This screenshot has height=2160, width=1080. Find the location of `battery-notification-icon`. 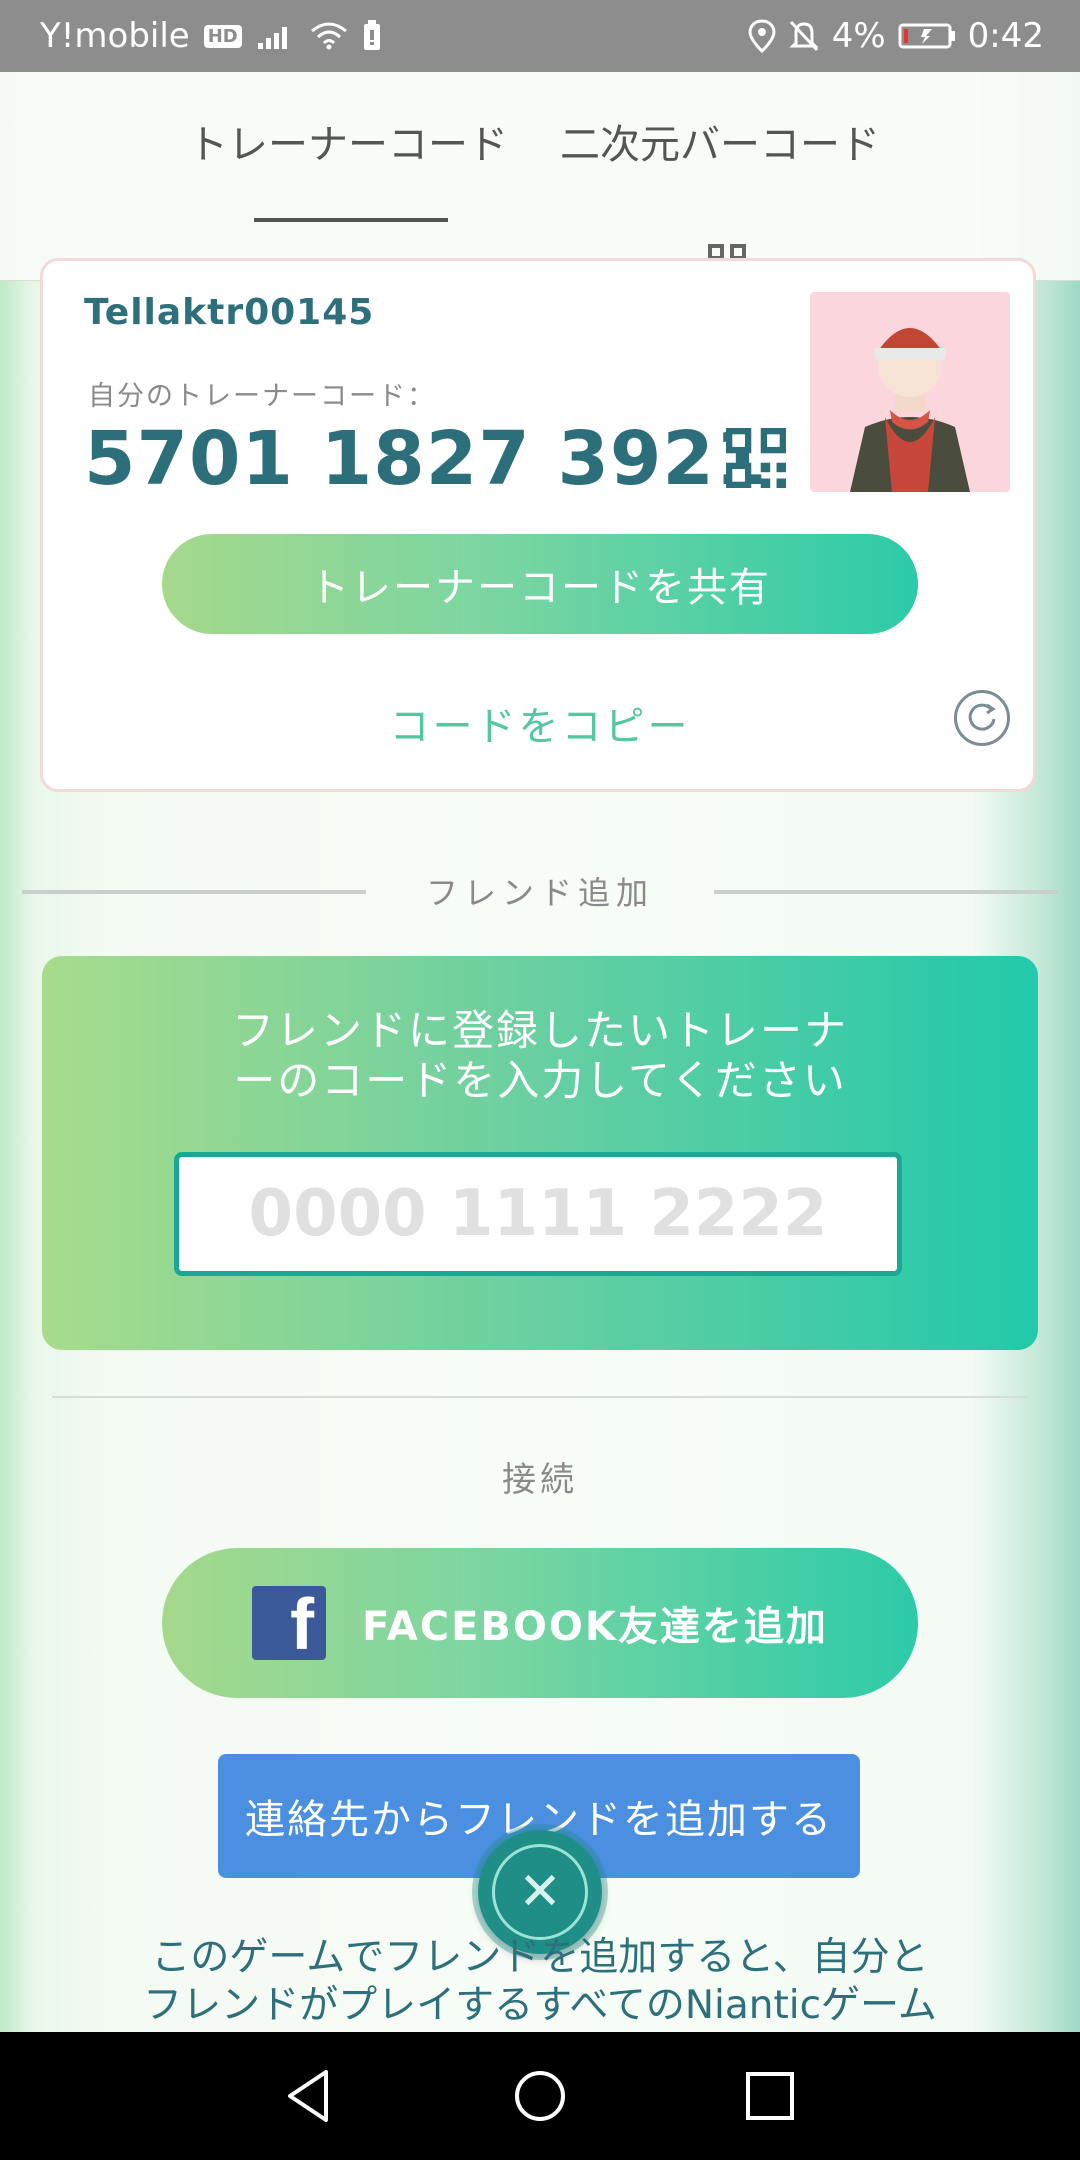

battery-notification-icon is located at coordinates (371, 35).